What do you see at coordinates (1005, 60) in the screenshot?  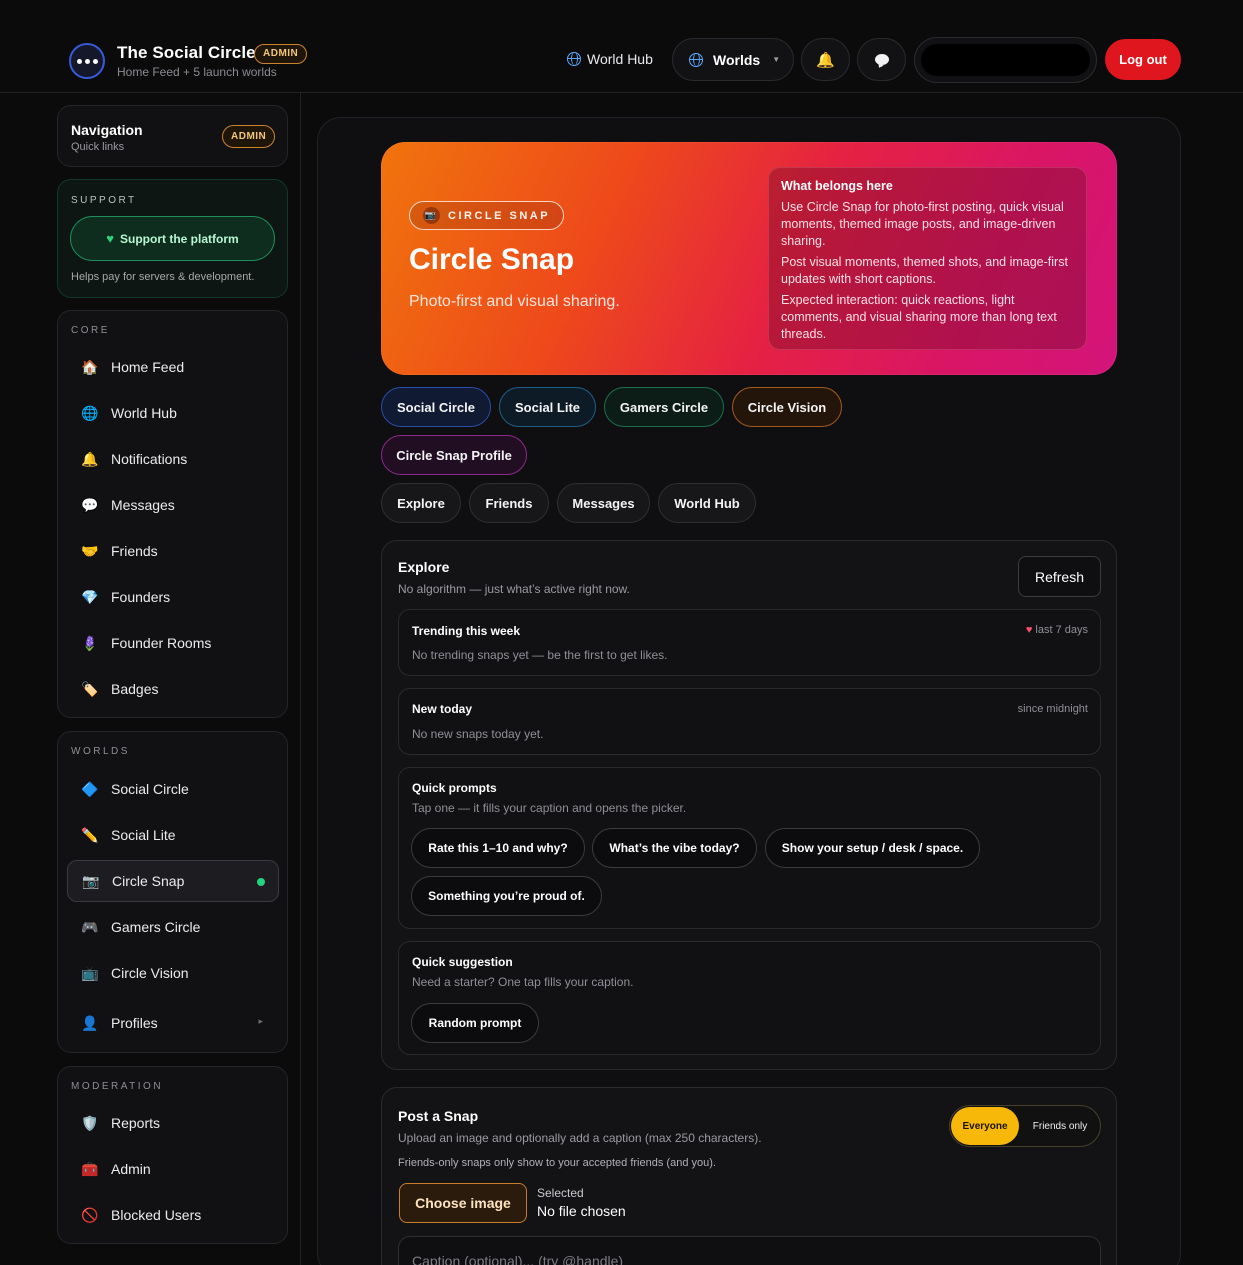 I see `user-menu` at bounding box center [1005, 60].